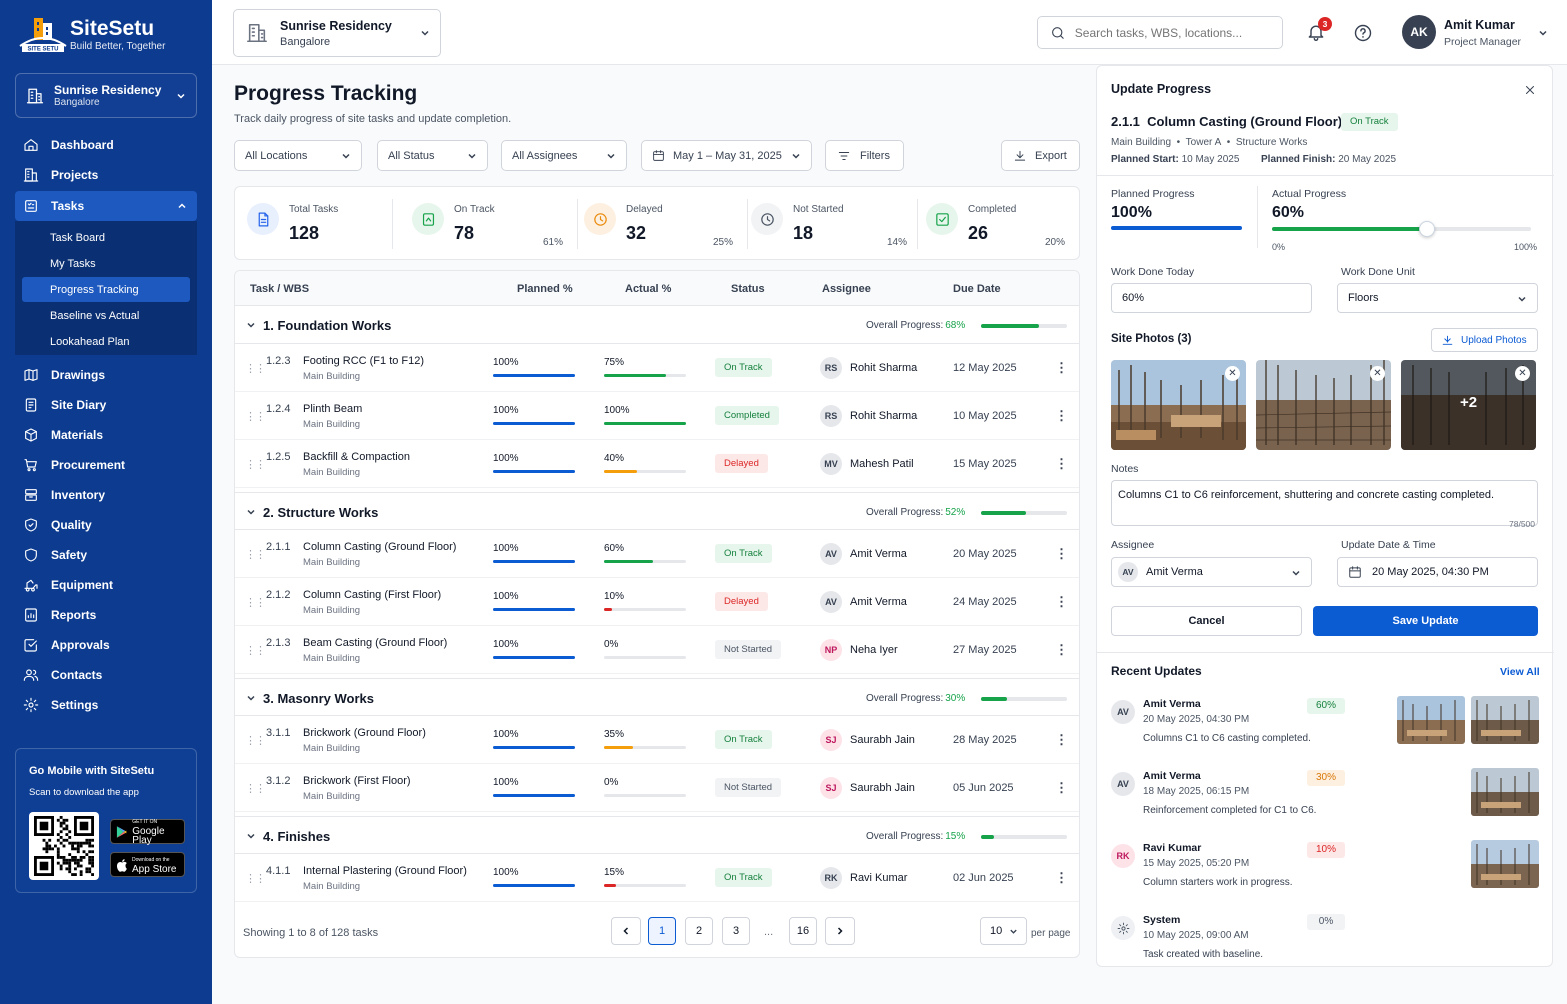  I want to click on sidebar-item-inventory: Inventory, so click(106, 495).